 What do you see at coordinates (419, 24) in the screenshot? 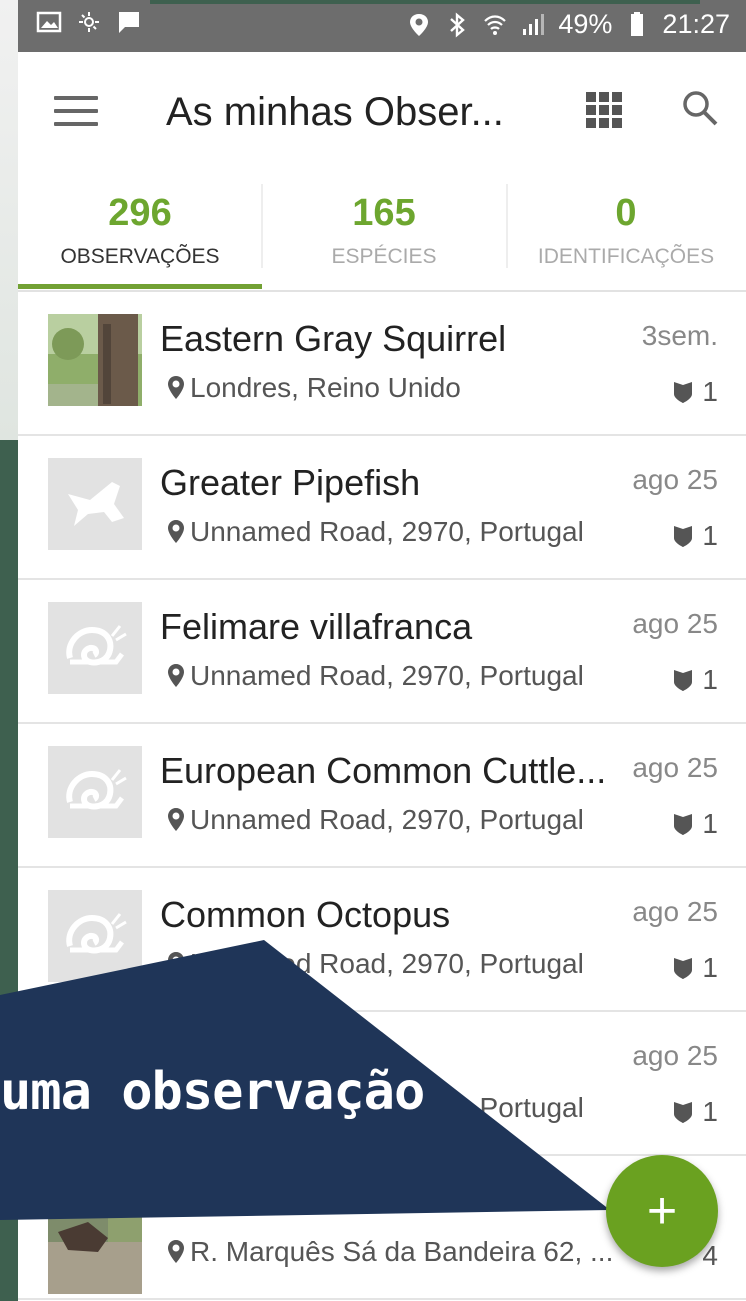
I see `location-icon` at bounding box center [419, 24].